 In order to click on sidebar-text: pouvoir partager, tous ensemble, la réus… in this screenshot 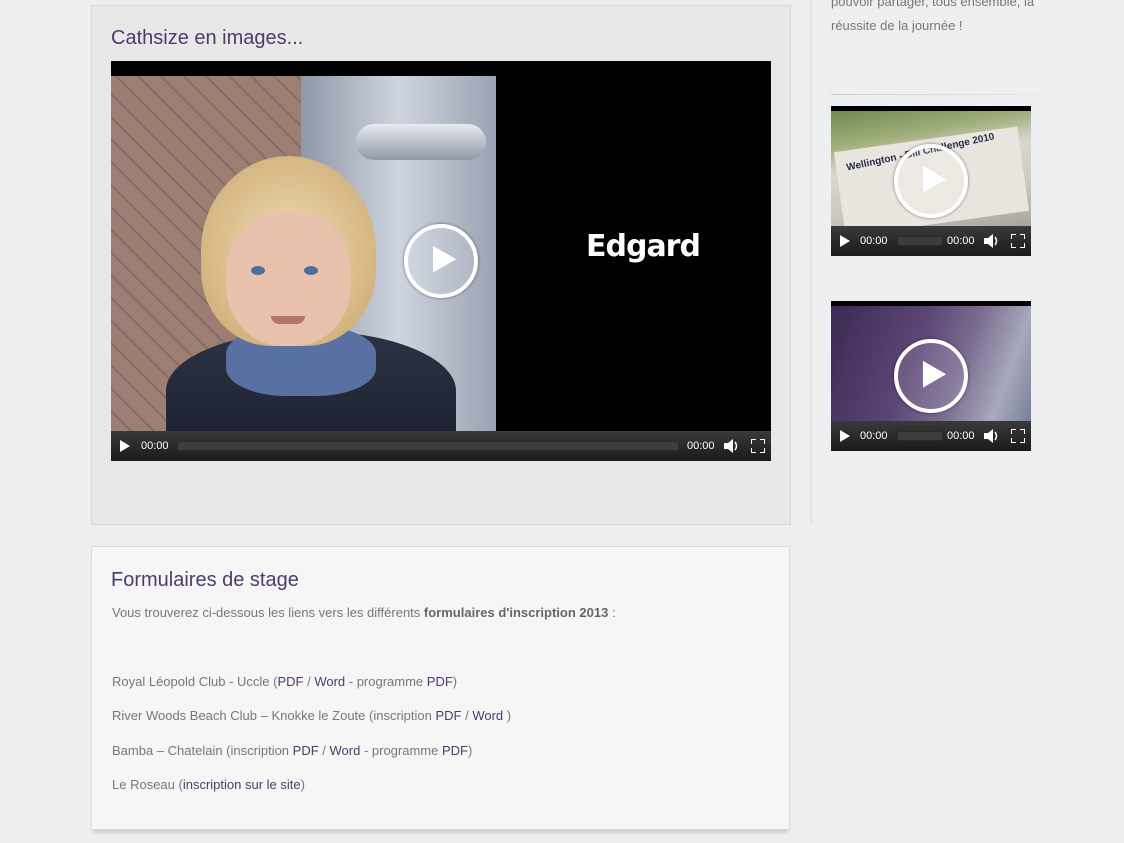, I will do `click(938, 19)`.